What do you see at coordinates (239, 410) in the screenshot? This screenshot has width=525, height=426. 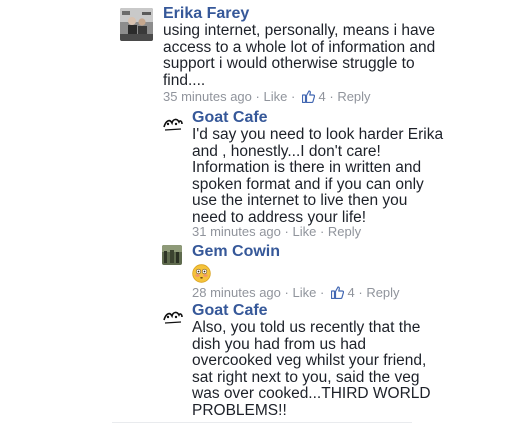 I see `comment-text-line: PROBLEMS!!` at bounding box center [239, 410].